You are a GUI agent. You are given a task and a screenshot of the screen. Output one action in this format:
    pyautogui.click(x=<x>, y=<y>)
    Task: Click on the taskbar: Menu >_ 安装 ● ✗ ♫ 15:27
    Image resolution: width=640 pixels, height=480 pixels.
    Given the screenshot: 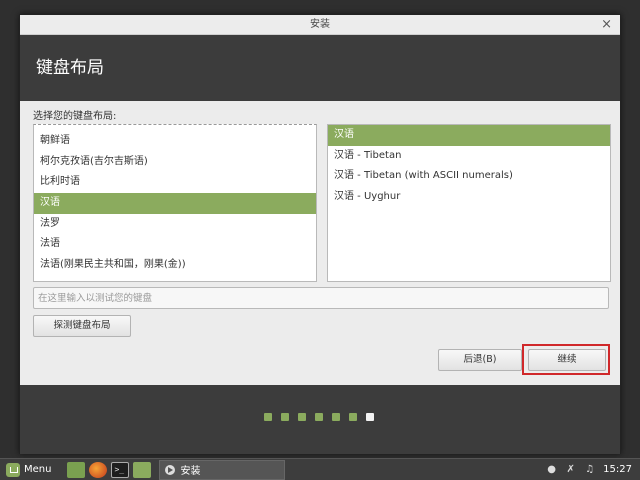 What is the action you would take?
    pyautogui.click(x=320, y=469)
    